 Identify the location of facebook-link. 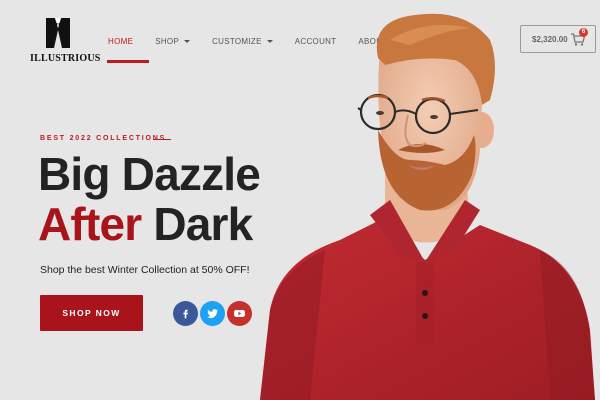
(185, 313).